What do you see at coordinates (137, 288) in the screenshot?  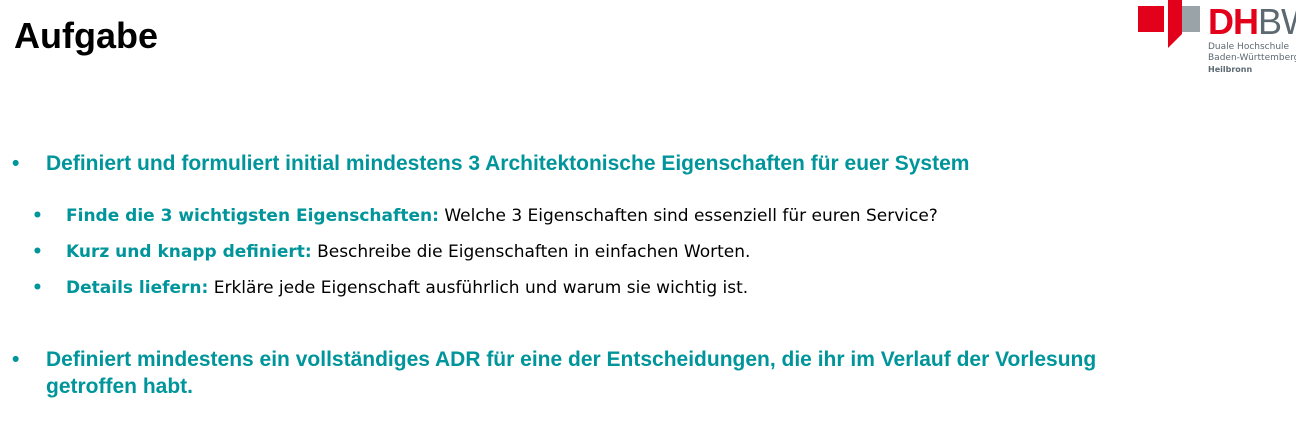 I see `sub-bullet-lead: Details liefern:` at bounding box center [137, 288].